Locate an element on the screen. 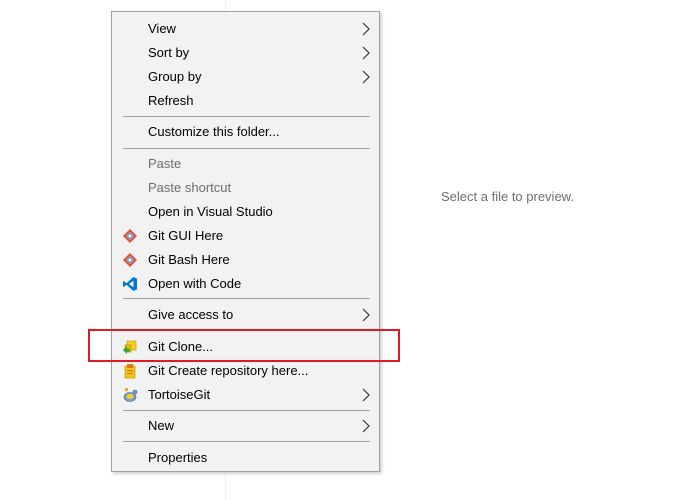 This screenshot has height=500, width=700. menu-item-label: Give access to is located at coordinates (191, 314).